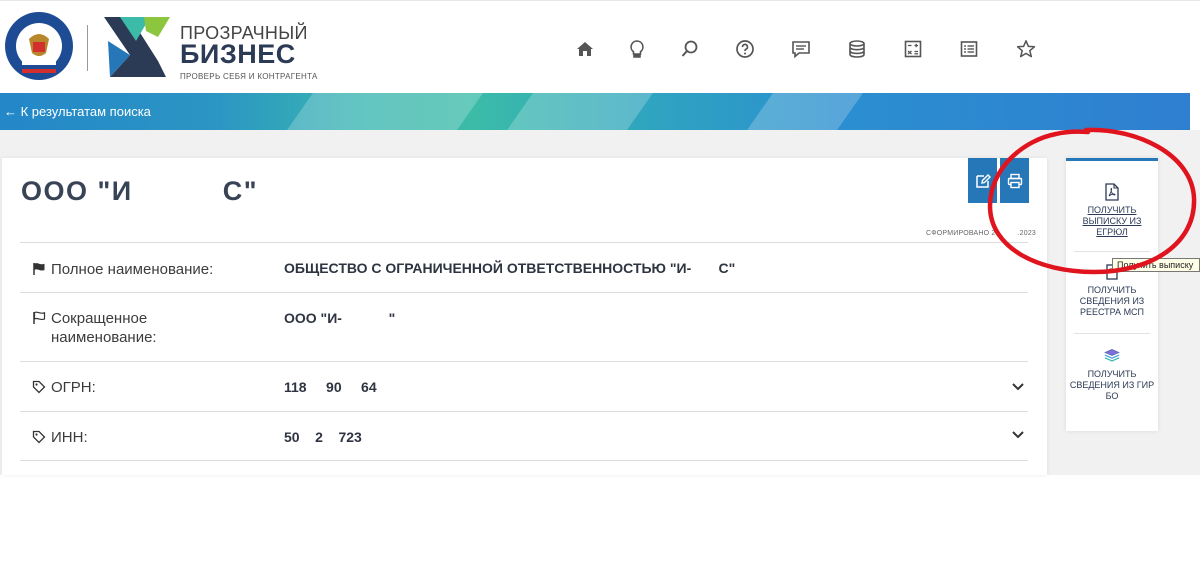 Image resolution: width=1200 pixels, height=580 pixels. I want to click on database-icon, so click(857, 49).